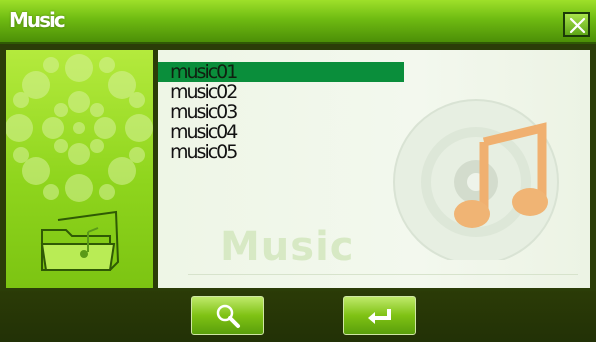 This screenshot has width=596, height=342. Describe the element at coordinates (383, 274) in the screenshot. I see `divider` at that location.